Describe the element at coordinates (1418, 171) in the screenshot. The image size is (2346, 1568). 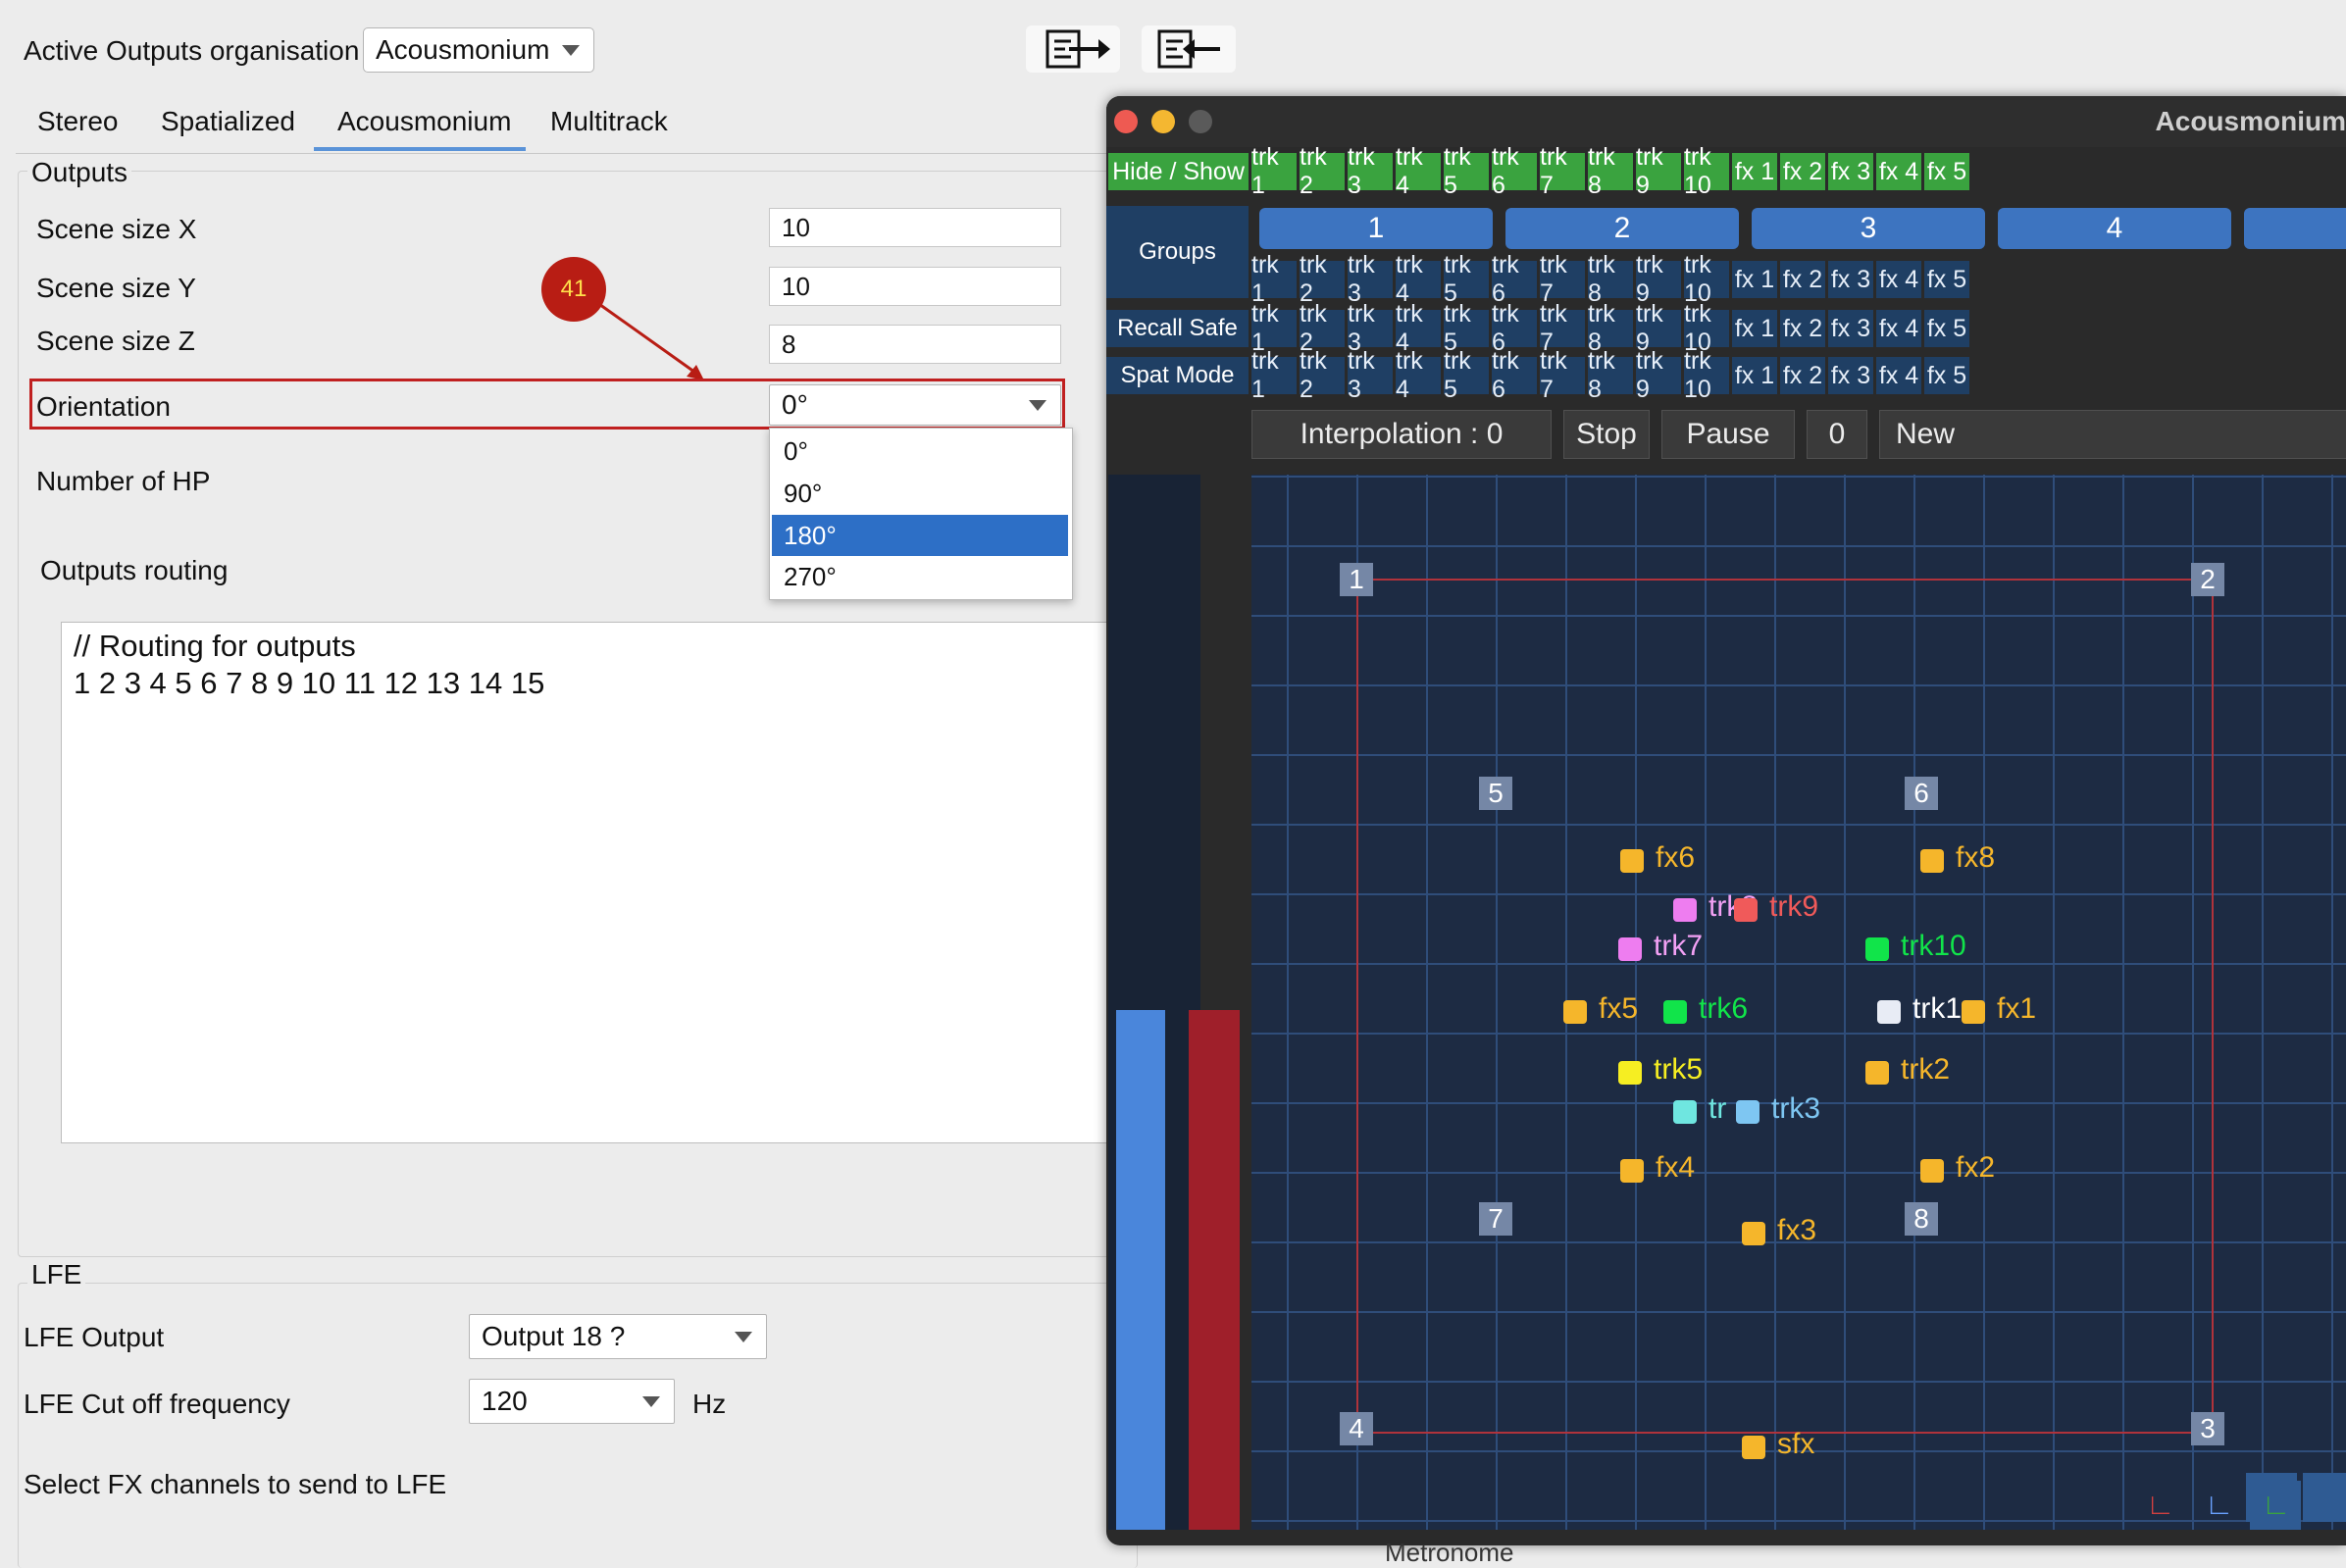
I see `hide-show-trk4: trk 4` at that location.